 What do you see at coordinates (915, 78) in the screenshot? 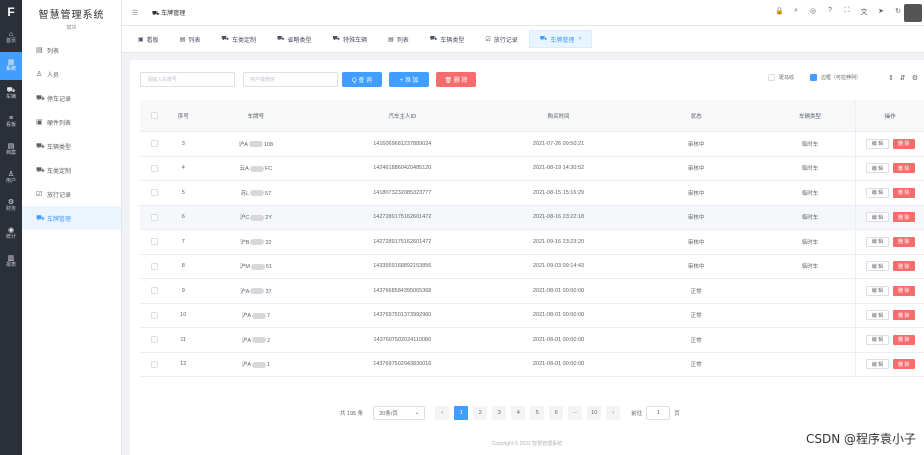
I see `settings-icon: ⚙` at bounding box center [915, 78].